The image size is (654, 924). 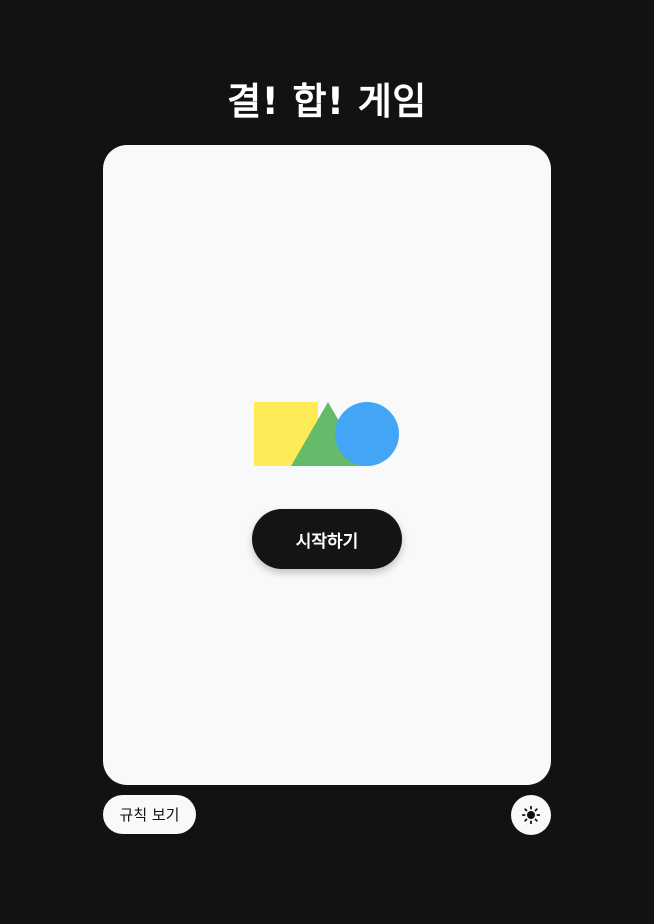 I want to click on sun-icon, so click(x=531, y=815).